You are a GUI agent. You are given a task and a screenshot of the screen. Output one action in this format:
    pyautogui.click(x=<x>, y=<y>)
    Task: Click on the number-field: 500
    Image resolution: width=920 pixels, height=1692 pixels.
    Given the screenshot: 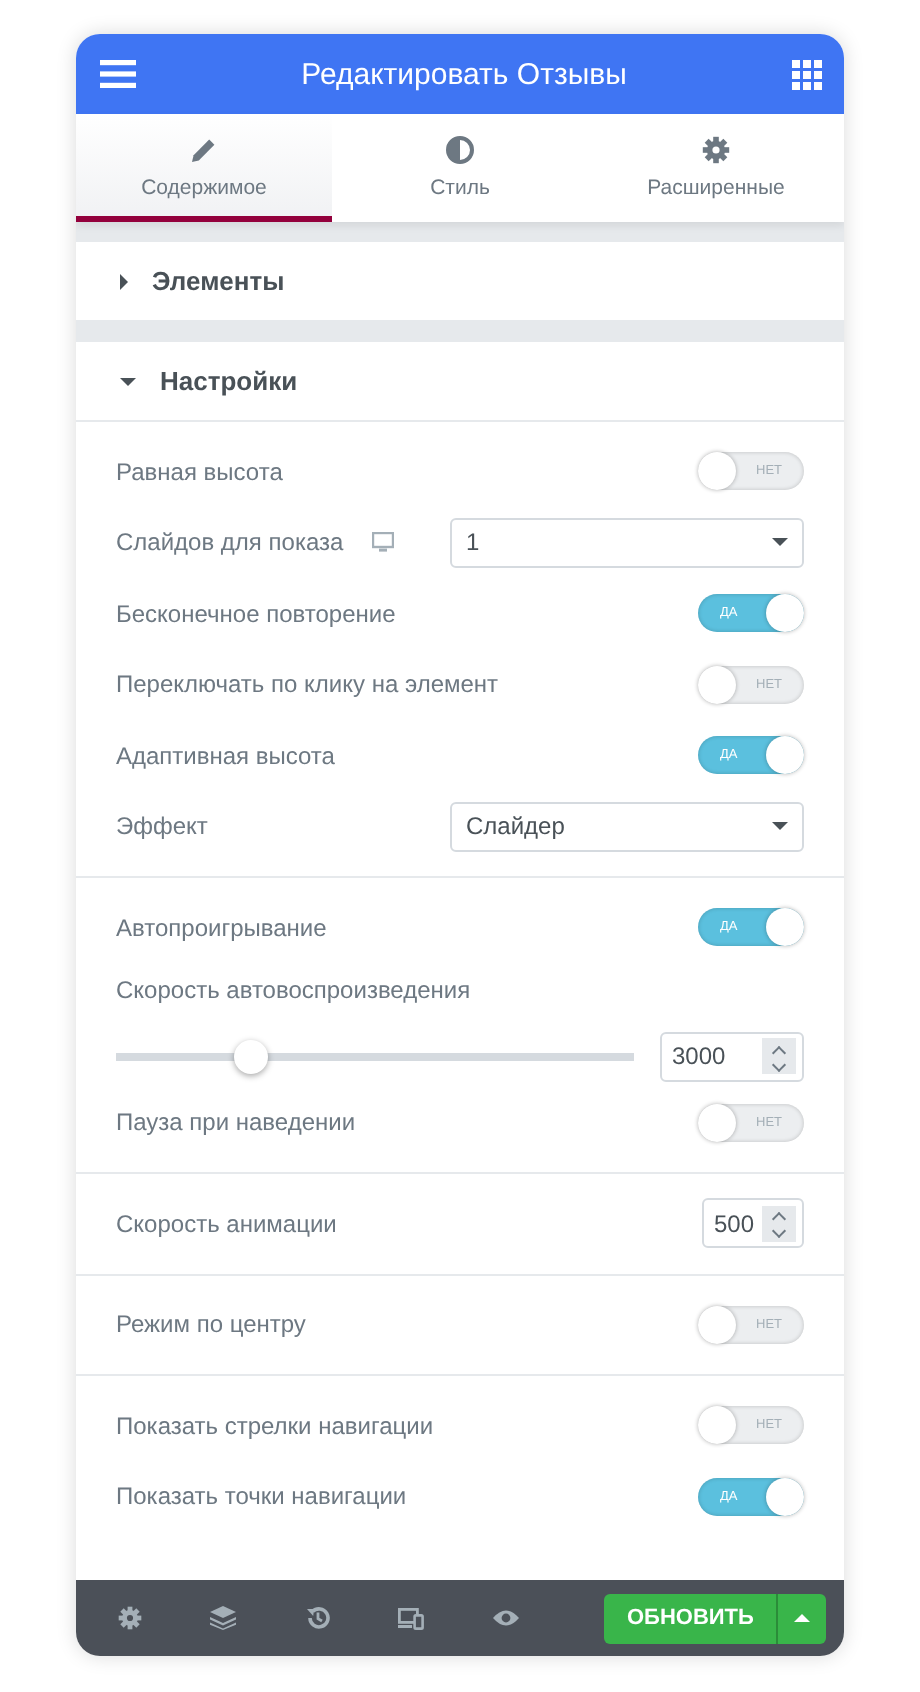 What is the action you would take?
    pyautogui.click(x=752, y=1223)
    